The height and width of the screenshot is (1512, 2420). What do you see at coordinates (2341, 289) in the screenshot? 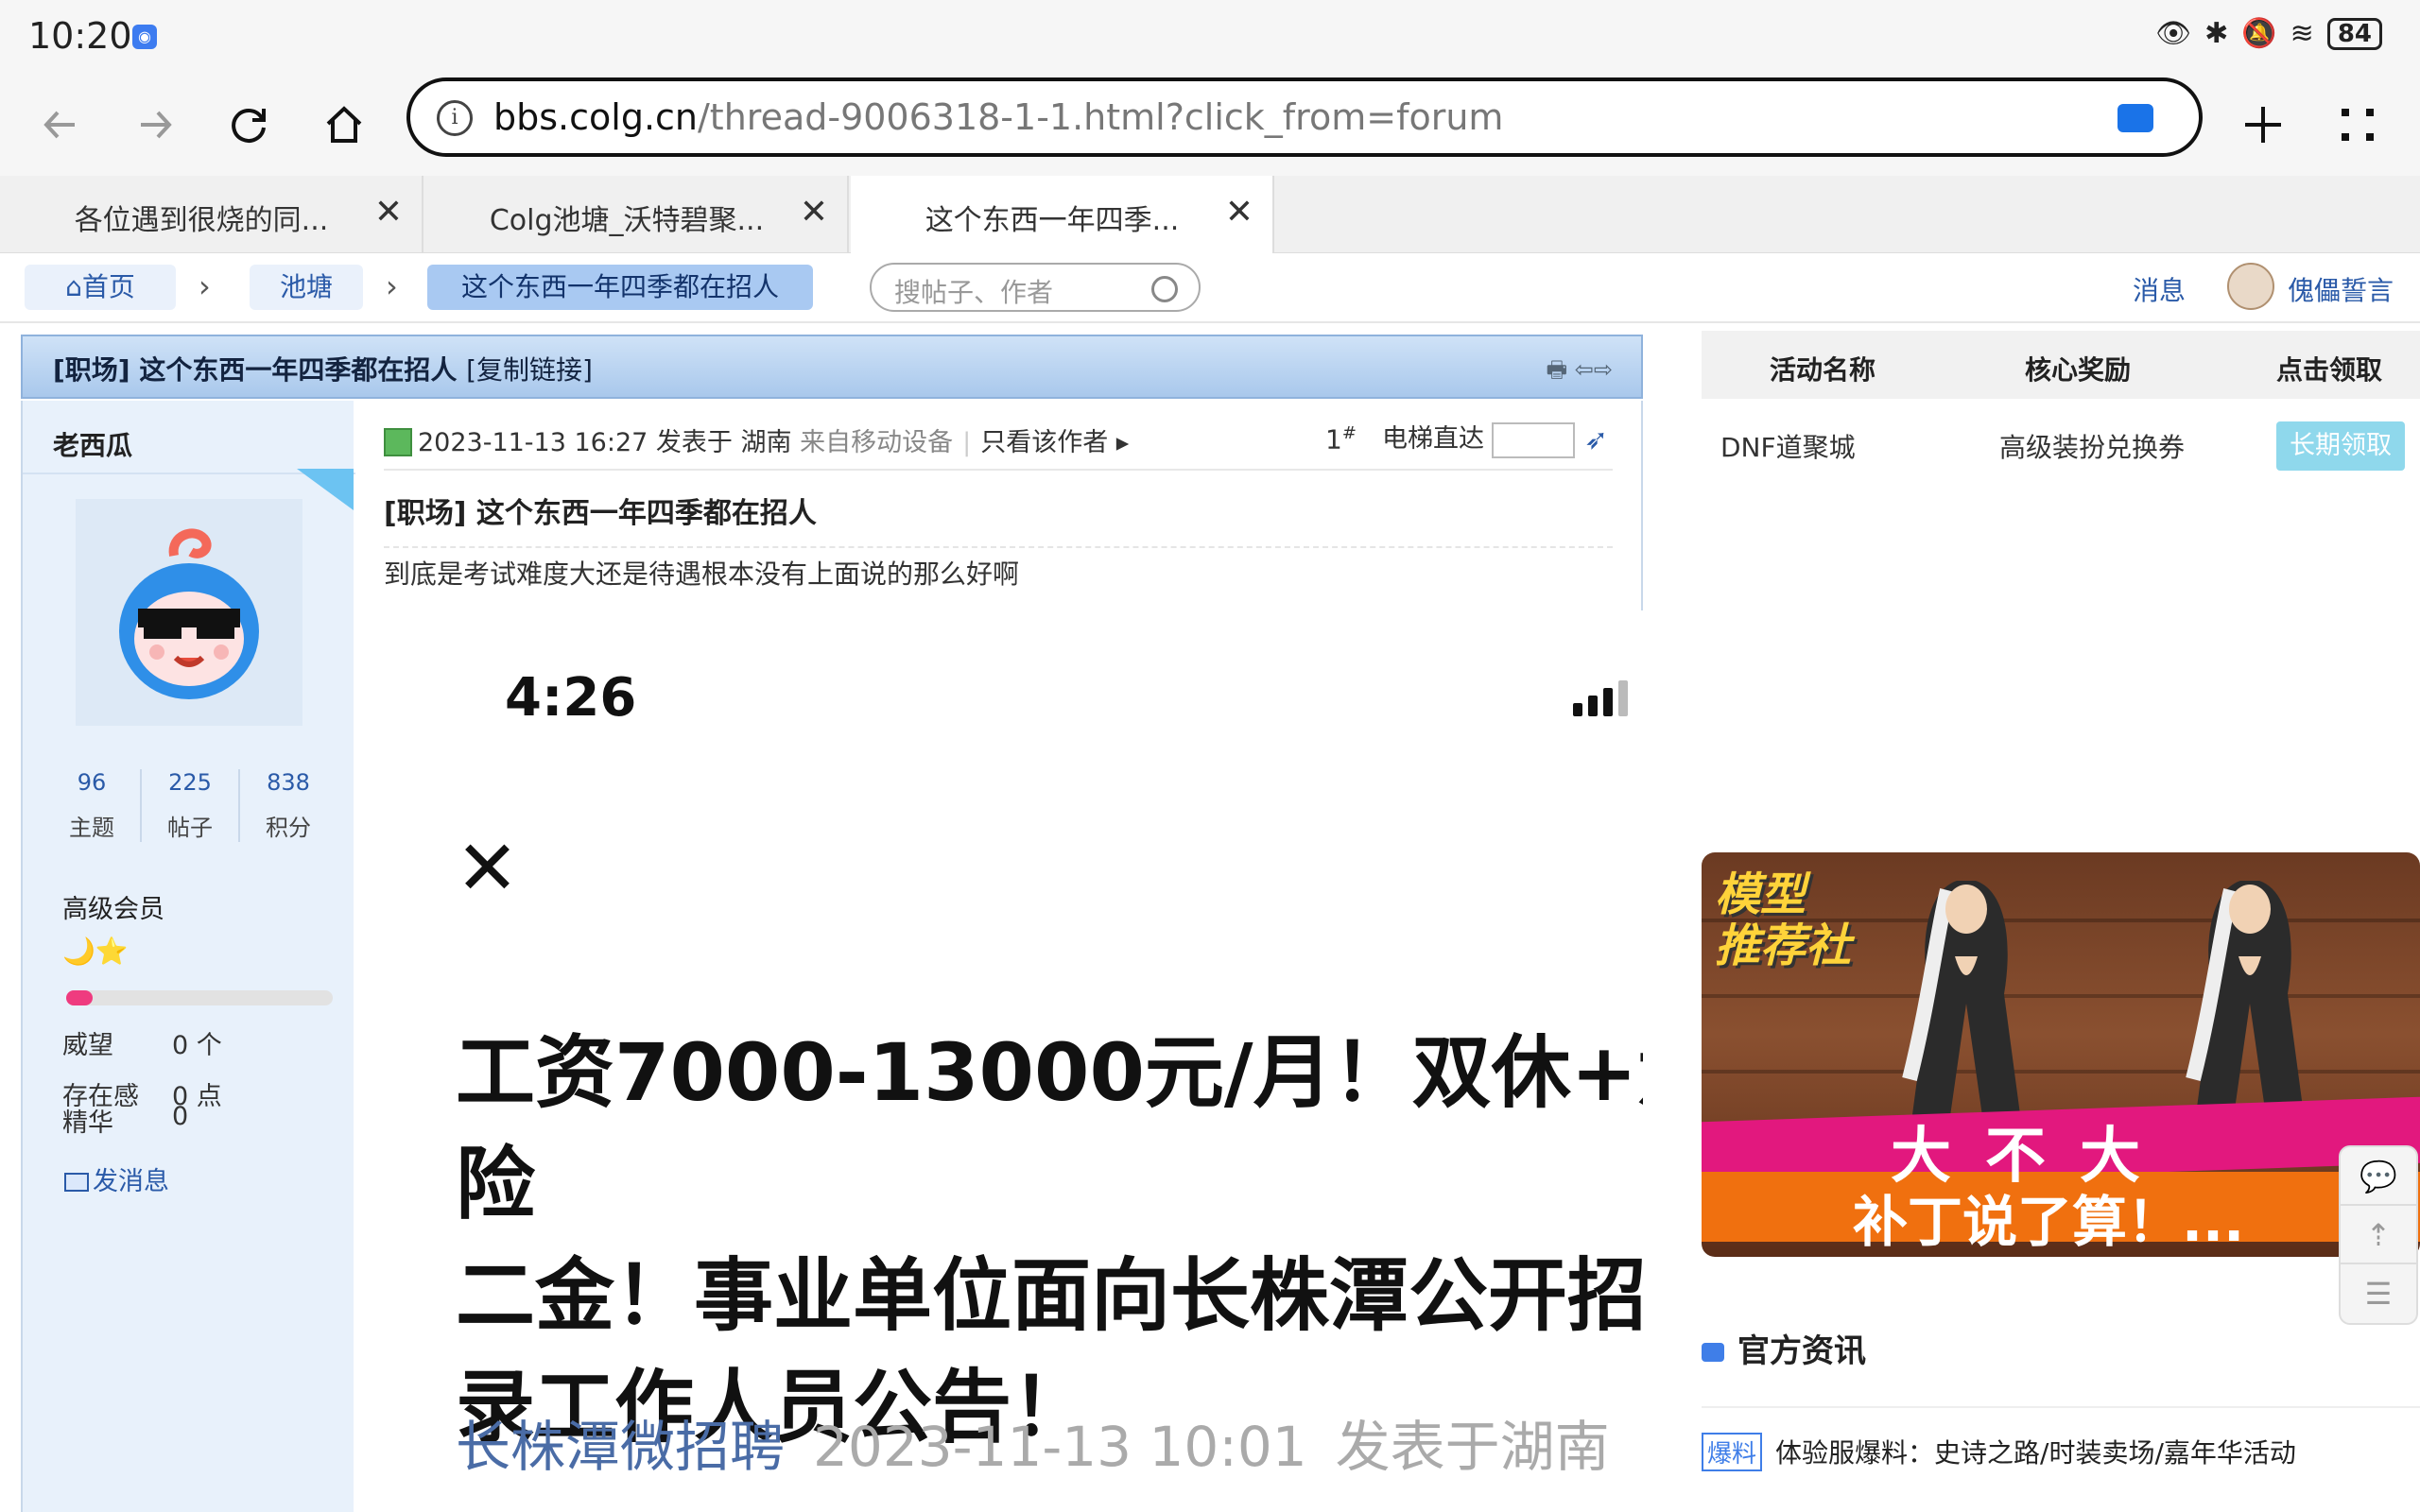
I see `username-link: 傀儡誓言` at bounding box center [2341, 289].